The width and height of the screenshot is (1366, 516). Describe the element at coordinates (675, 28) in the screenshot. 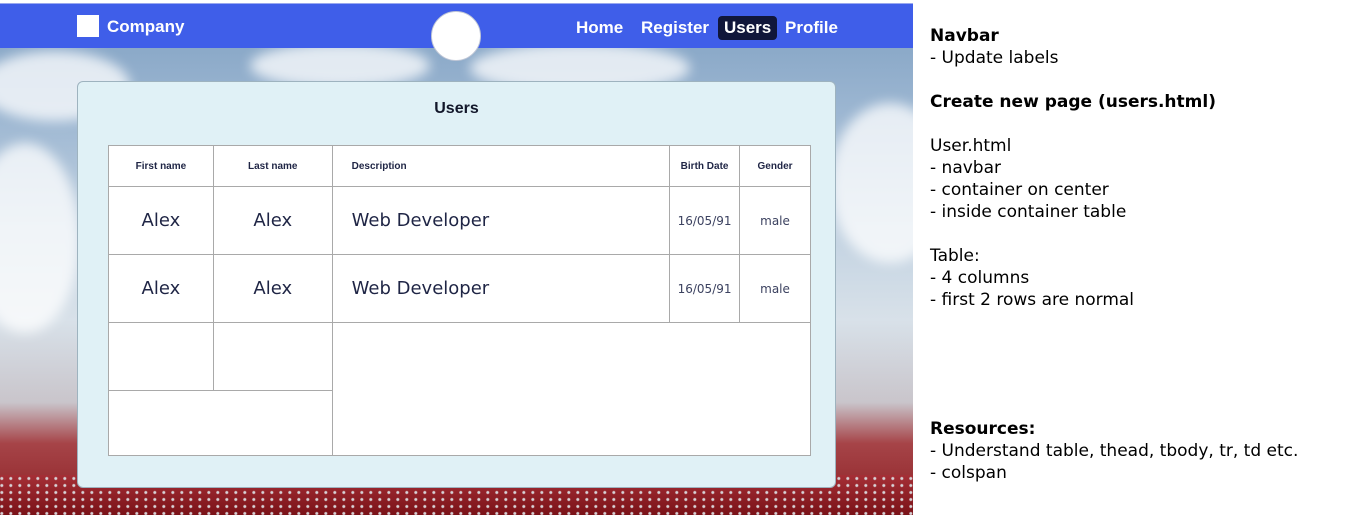

I see `nav-register-link: Register` at that location.